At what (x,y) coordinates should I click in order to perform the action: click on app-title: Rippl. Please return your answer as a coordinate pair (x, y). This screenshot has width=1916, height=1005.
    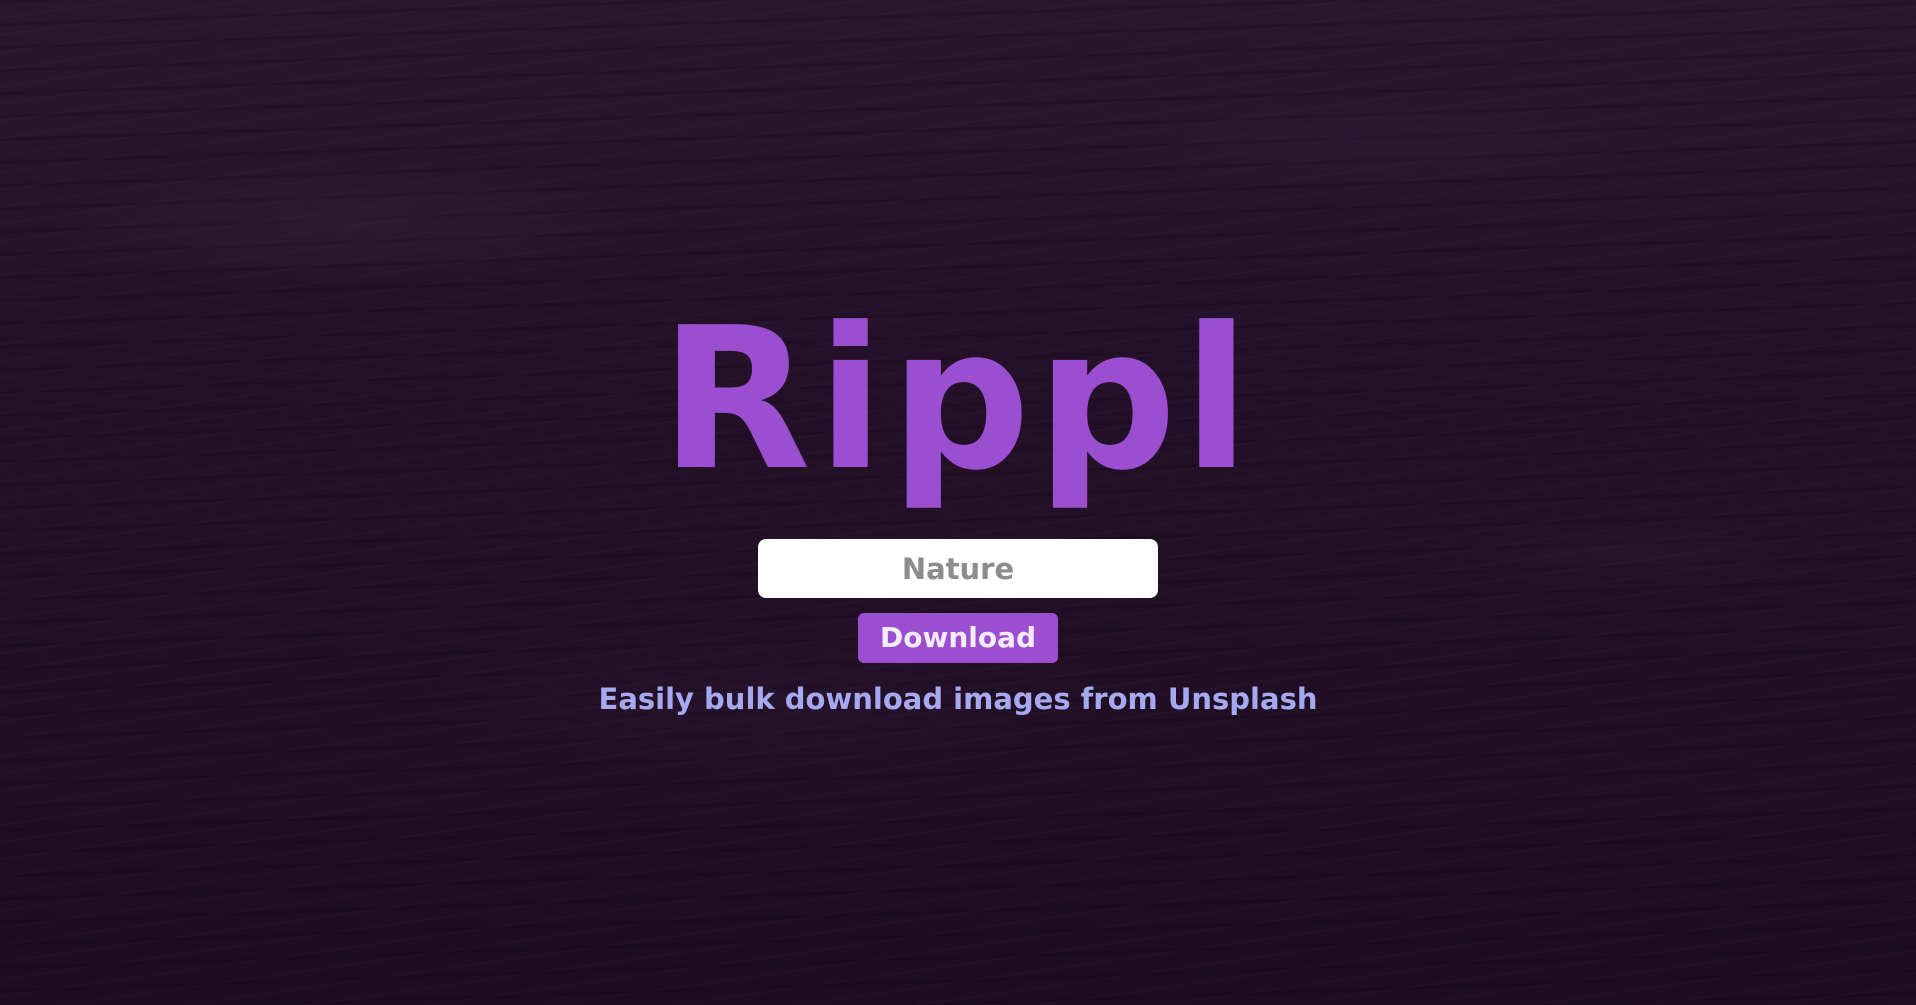
    Looking at the image, I should click on (958, 400).